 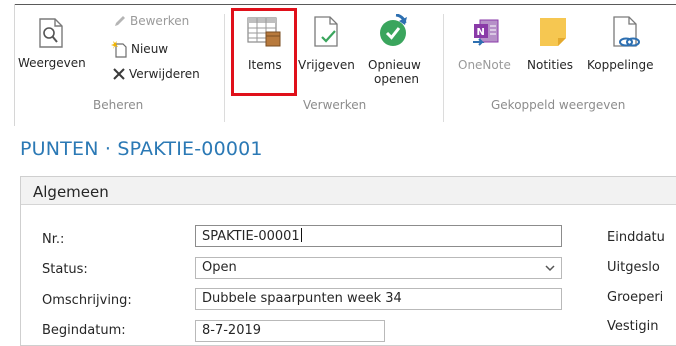 What do you see at coordinates (53, 239) in the screenshot?
I see `nr-label: Nr.:` at bounding box center [53, 239].